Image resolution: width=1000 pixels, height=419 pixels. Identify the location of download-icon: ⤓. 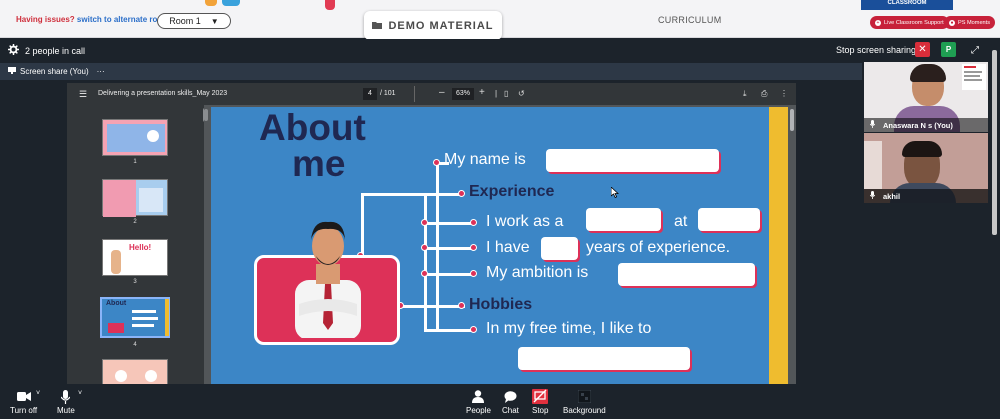
(745, 94).